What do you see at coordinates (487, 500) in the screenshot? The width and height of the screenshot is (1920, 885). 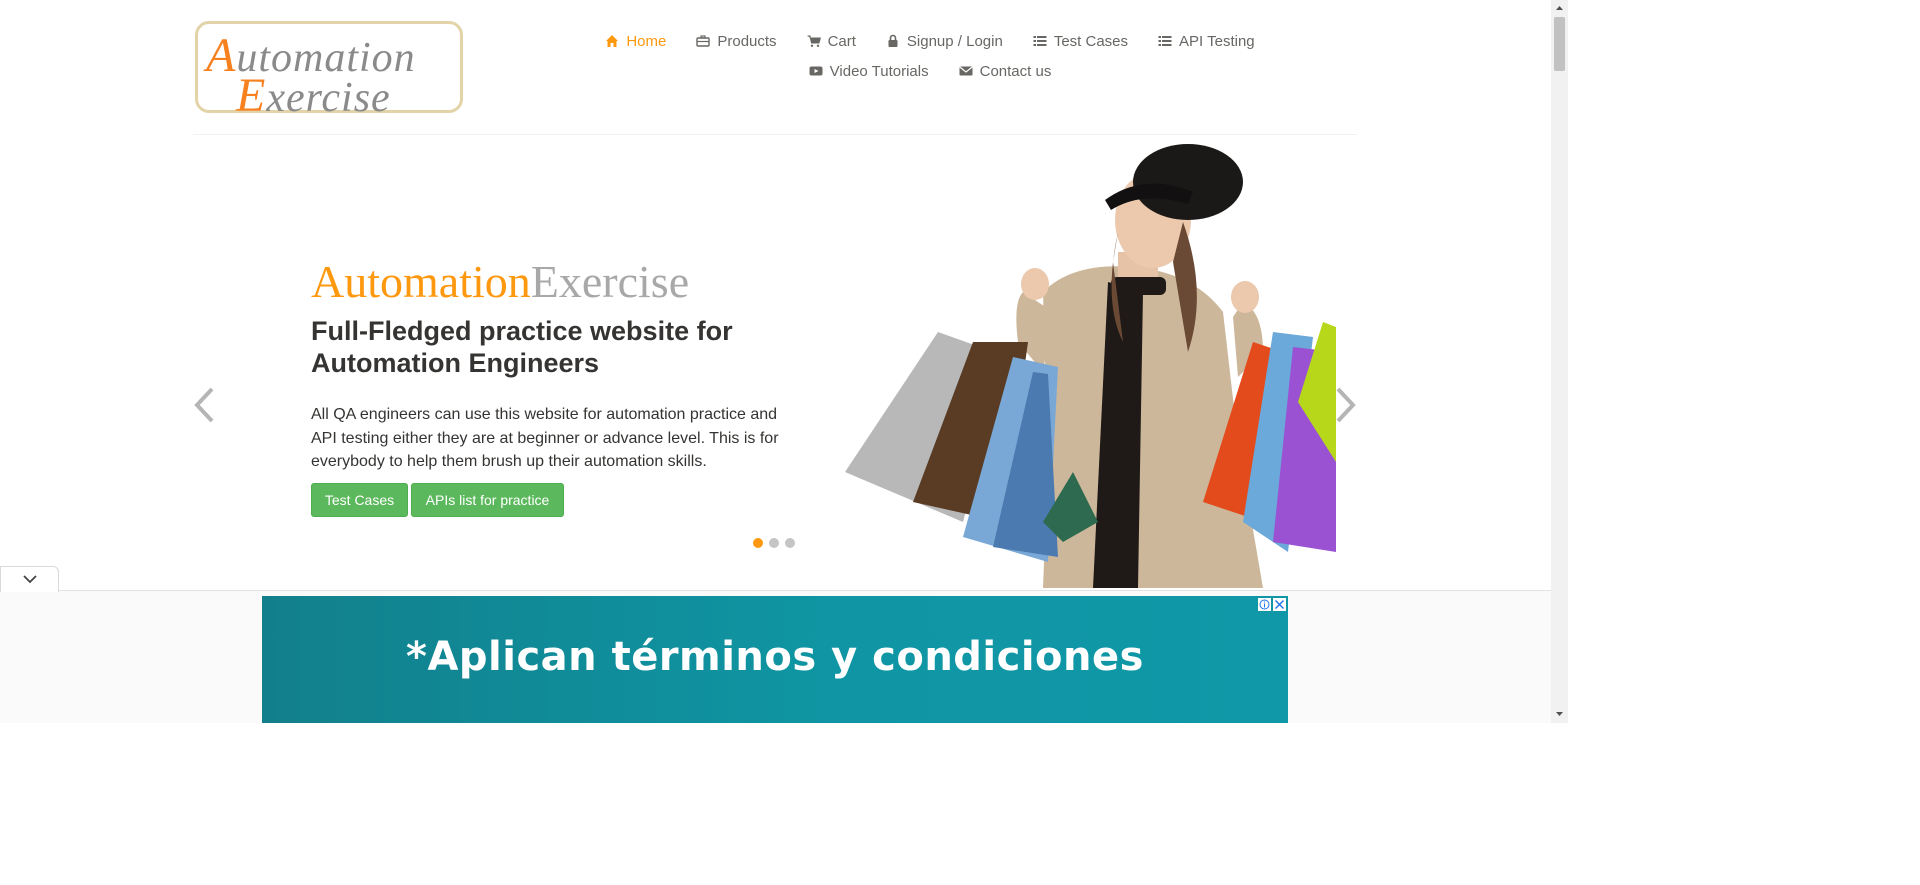 I see `apis-list-button: APIs list for practice` at bounding box center [487, 500].